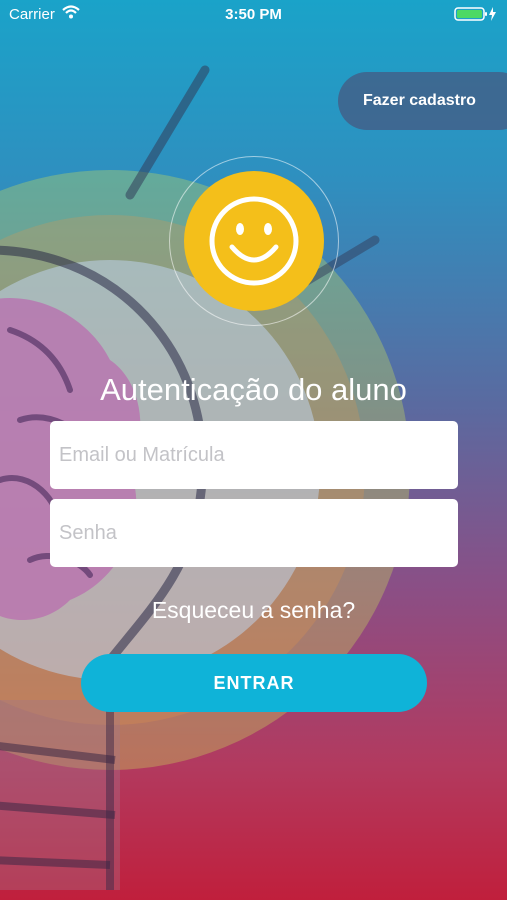 Image resolution: width=507 pixels, height=900 pixels. What do you see at coordinates (476, 16) in the screenshot?
I see `battery-icon` at bounding box center [476, 16].